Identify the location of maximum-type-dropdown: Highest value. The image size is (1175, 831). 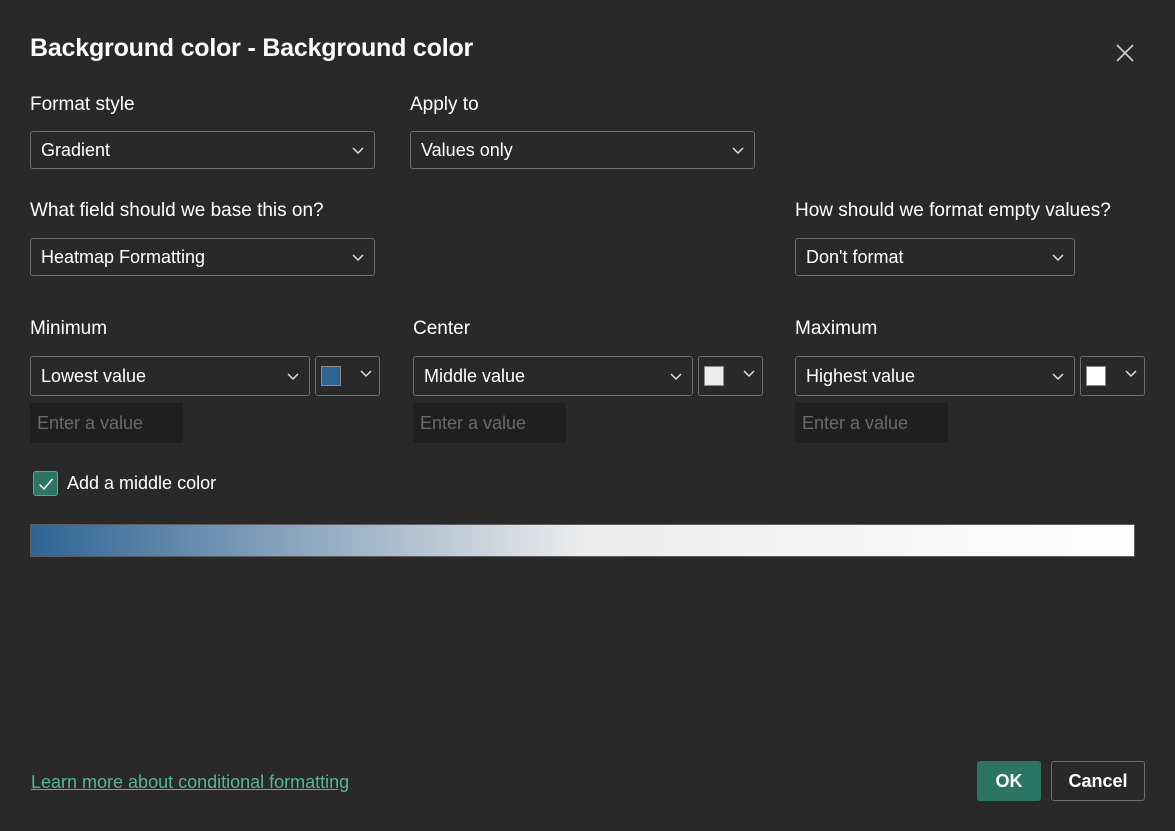
(935, 376).